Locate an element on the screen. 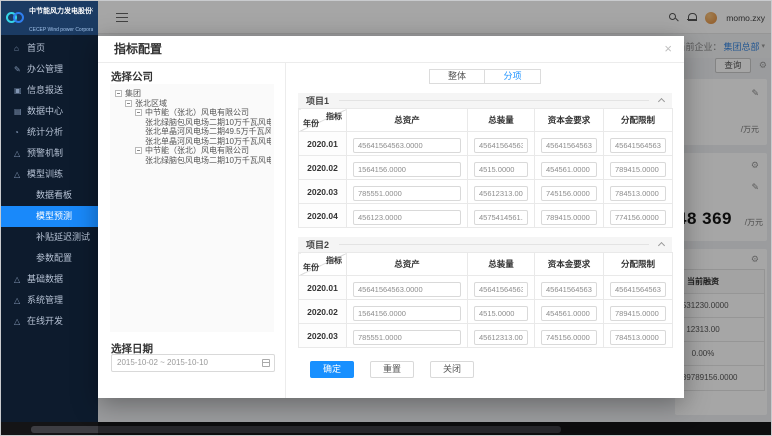  tree-node: 集团 is located at coordinates (192, 94).